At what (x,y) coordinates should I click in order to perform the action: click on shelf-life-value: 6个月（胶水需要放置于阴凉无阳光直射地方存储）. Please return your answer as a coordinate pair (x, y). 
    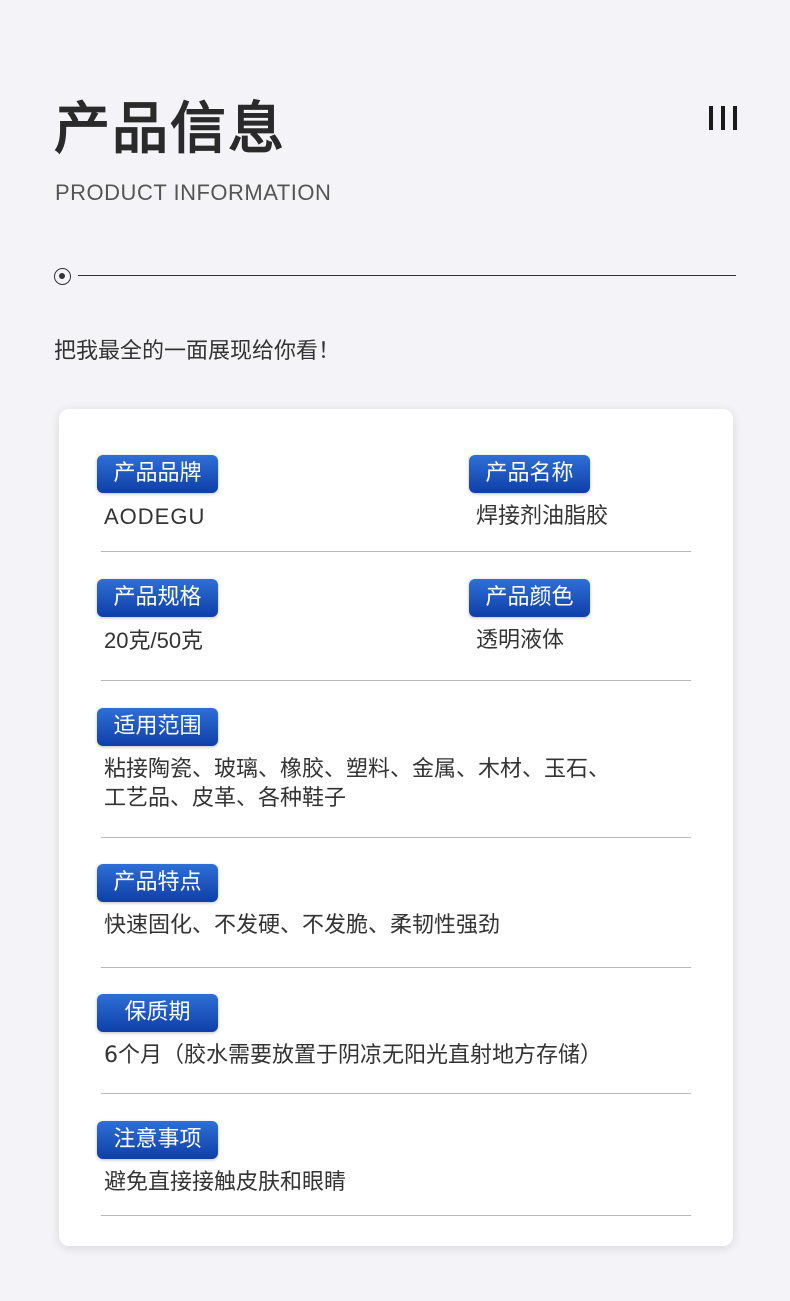
    Looking at the image, I should click on (353, 1055).